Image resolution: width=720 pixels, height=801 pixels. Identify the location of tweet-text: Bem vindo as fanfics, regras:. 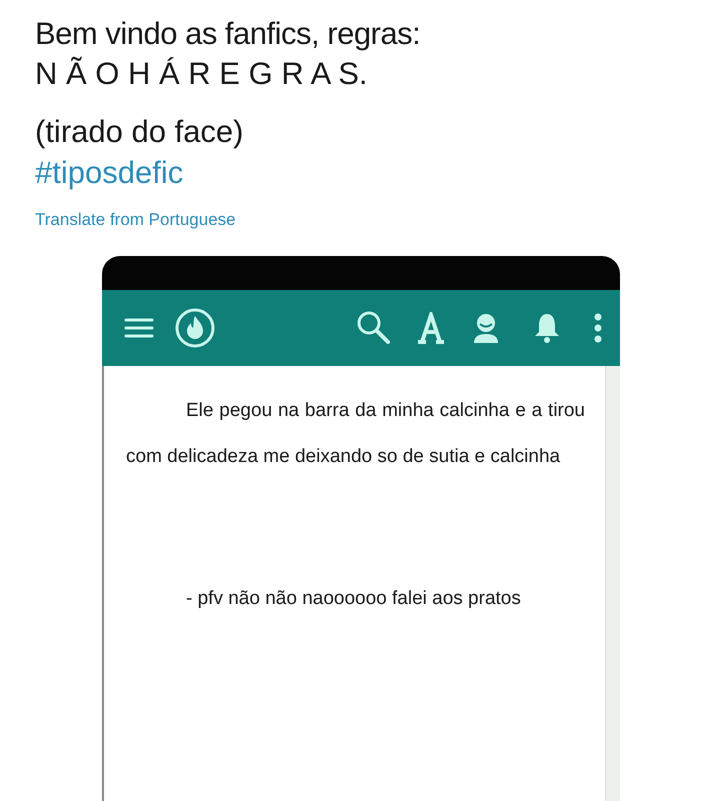
(228, 34).